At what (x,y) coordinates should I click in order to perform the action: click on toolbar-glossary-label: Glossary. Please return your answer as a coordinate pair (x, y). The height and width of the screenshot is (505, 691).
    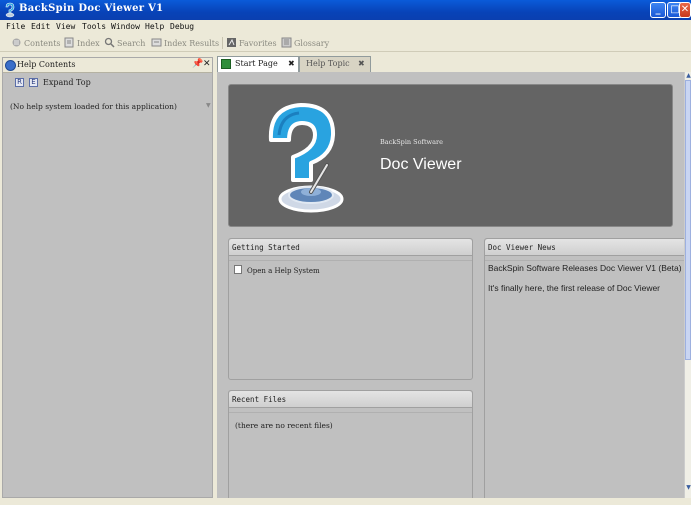
    Looking at the image, I should click on (312, 43).